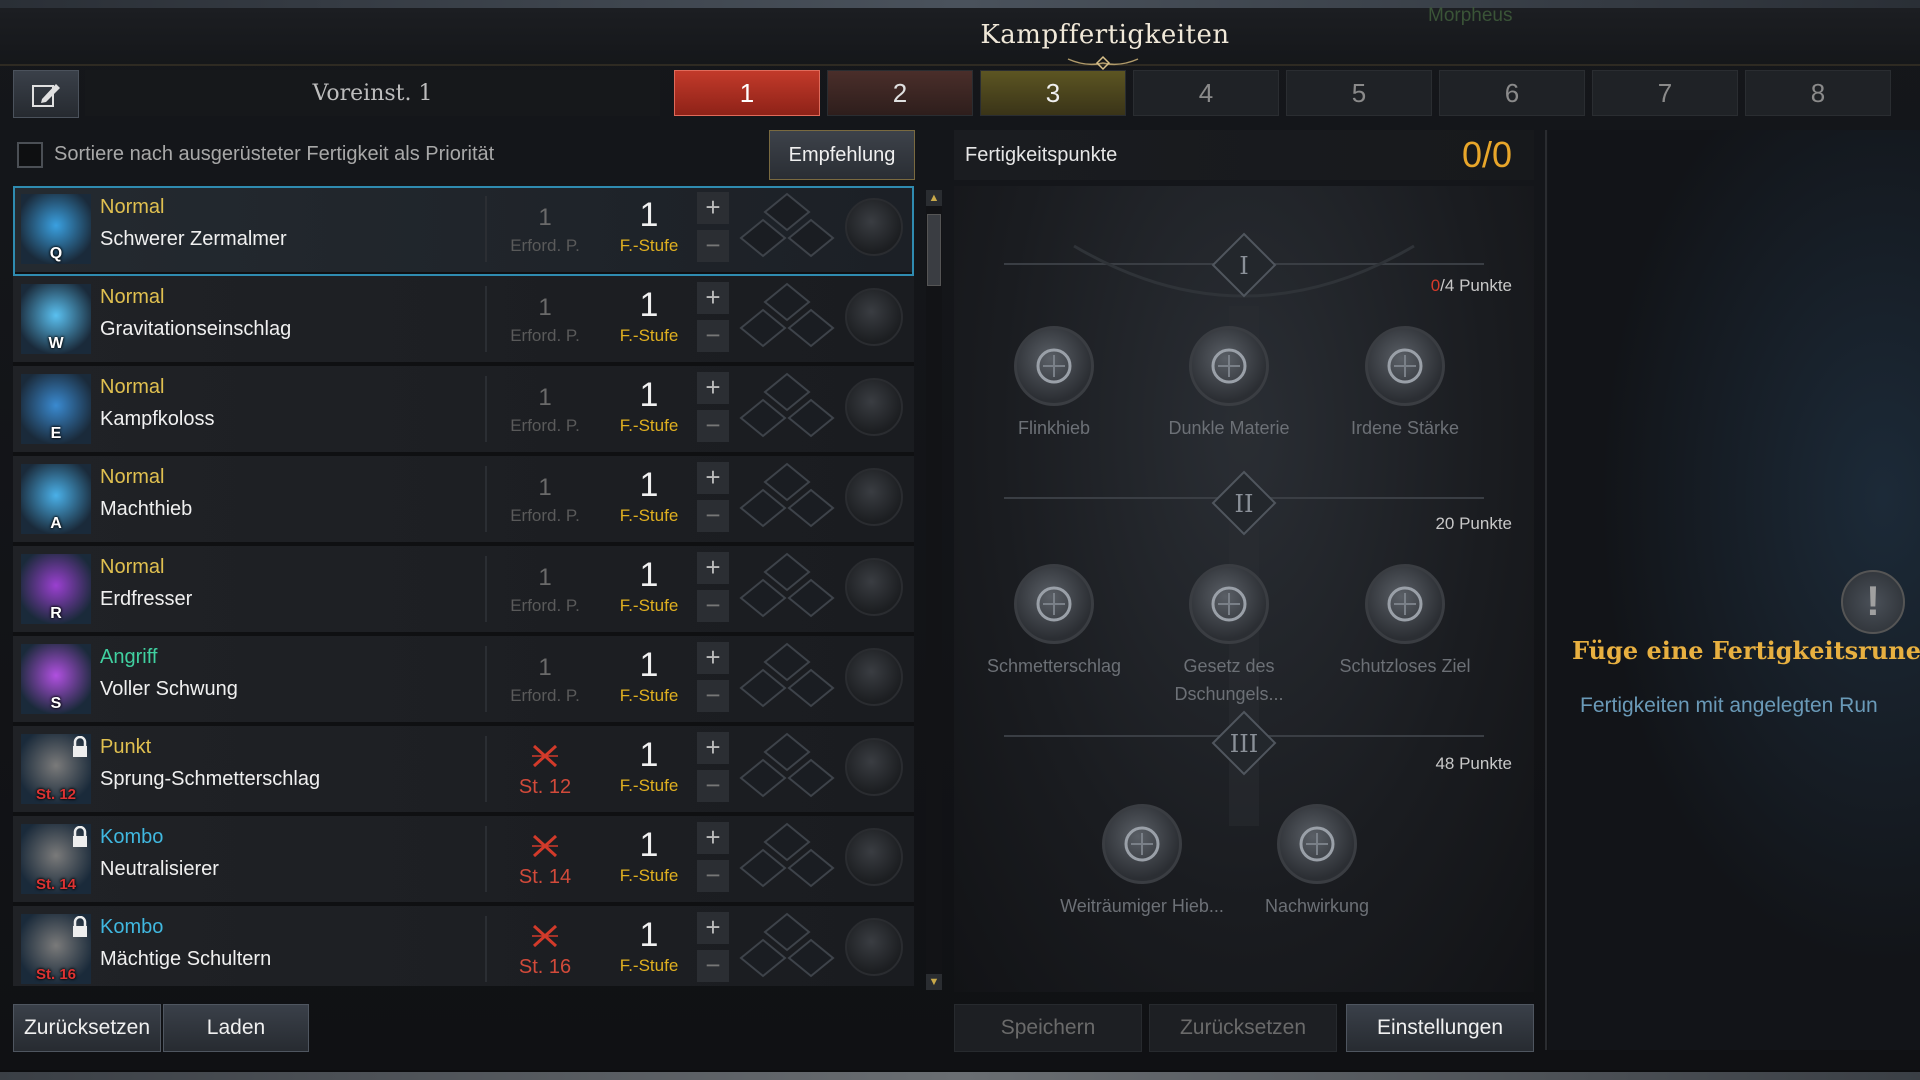 The width and height of the screenshot is (1920, 1080). Describe the element at coordinates (960, 1076) in the screenshot. I see `background-bottom` at that location.